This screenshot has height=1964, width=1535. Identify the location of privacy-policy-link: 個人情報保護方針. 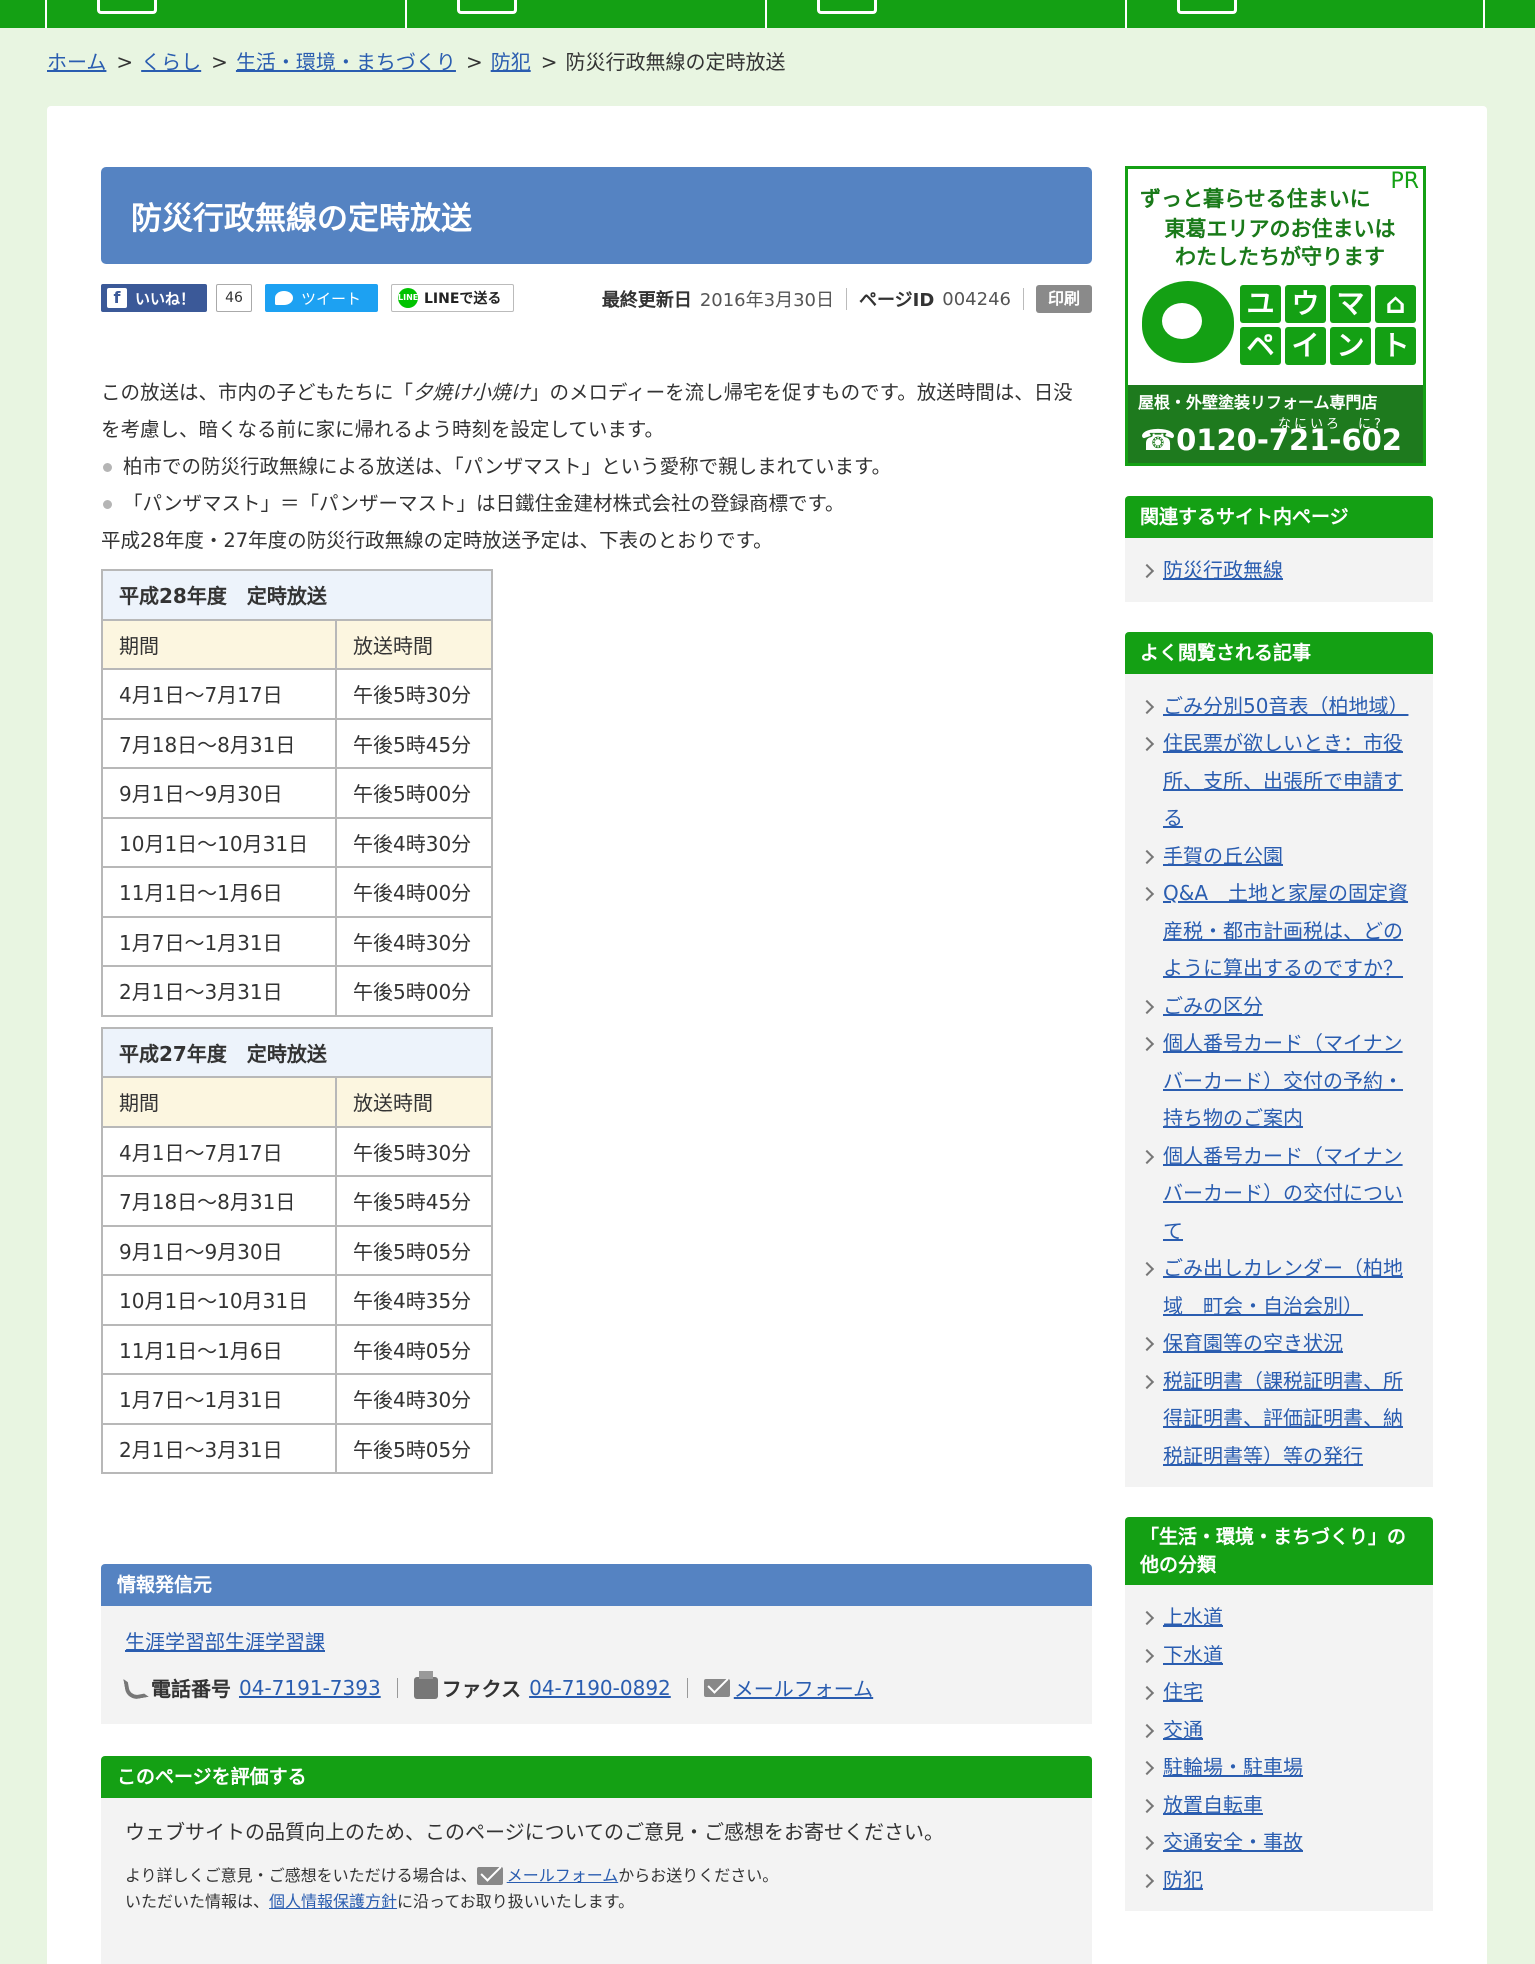
(333, 1902).